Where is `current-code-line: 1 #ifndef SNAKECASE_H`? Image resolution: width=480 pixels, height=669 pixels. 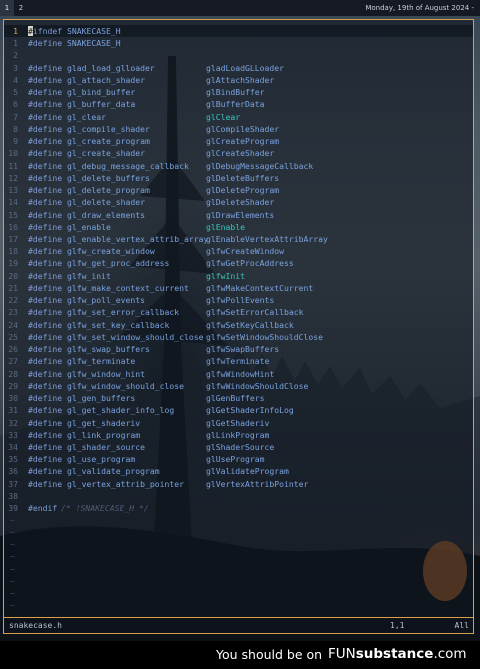
current-code-line: 1 #ifndef SNAKECASE_H is located at coordinates (238, 31).